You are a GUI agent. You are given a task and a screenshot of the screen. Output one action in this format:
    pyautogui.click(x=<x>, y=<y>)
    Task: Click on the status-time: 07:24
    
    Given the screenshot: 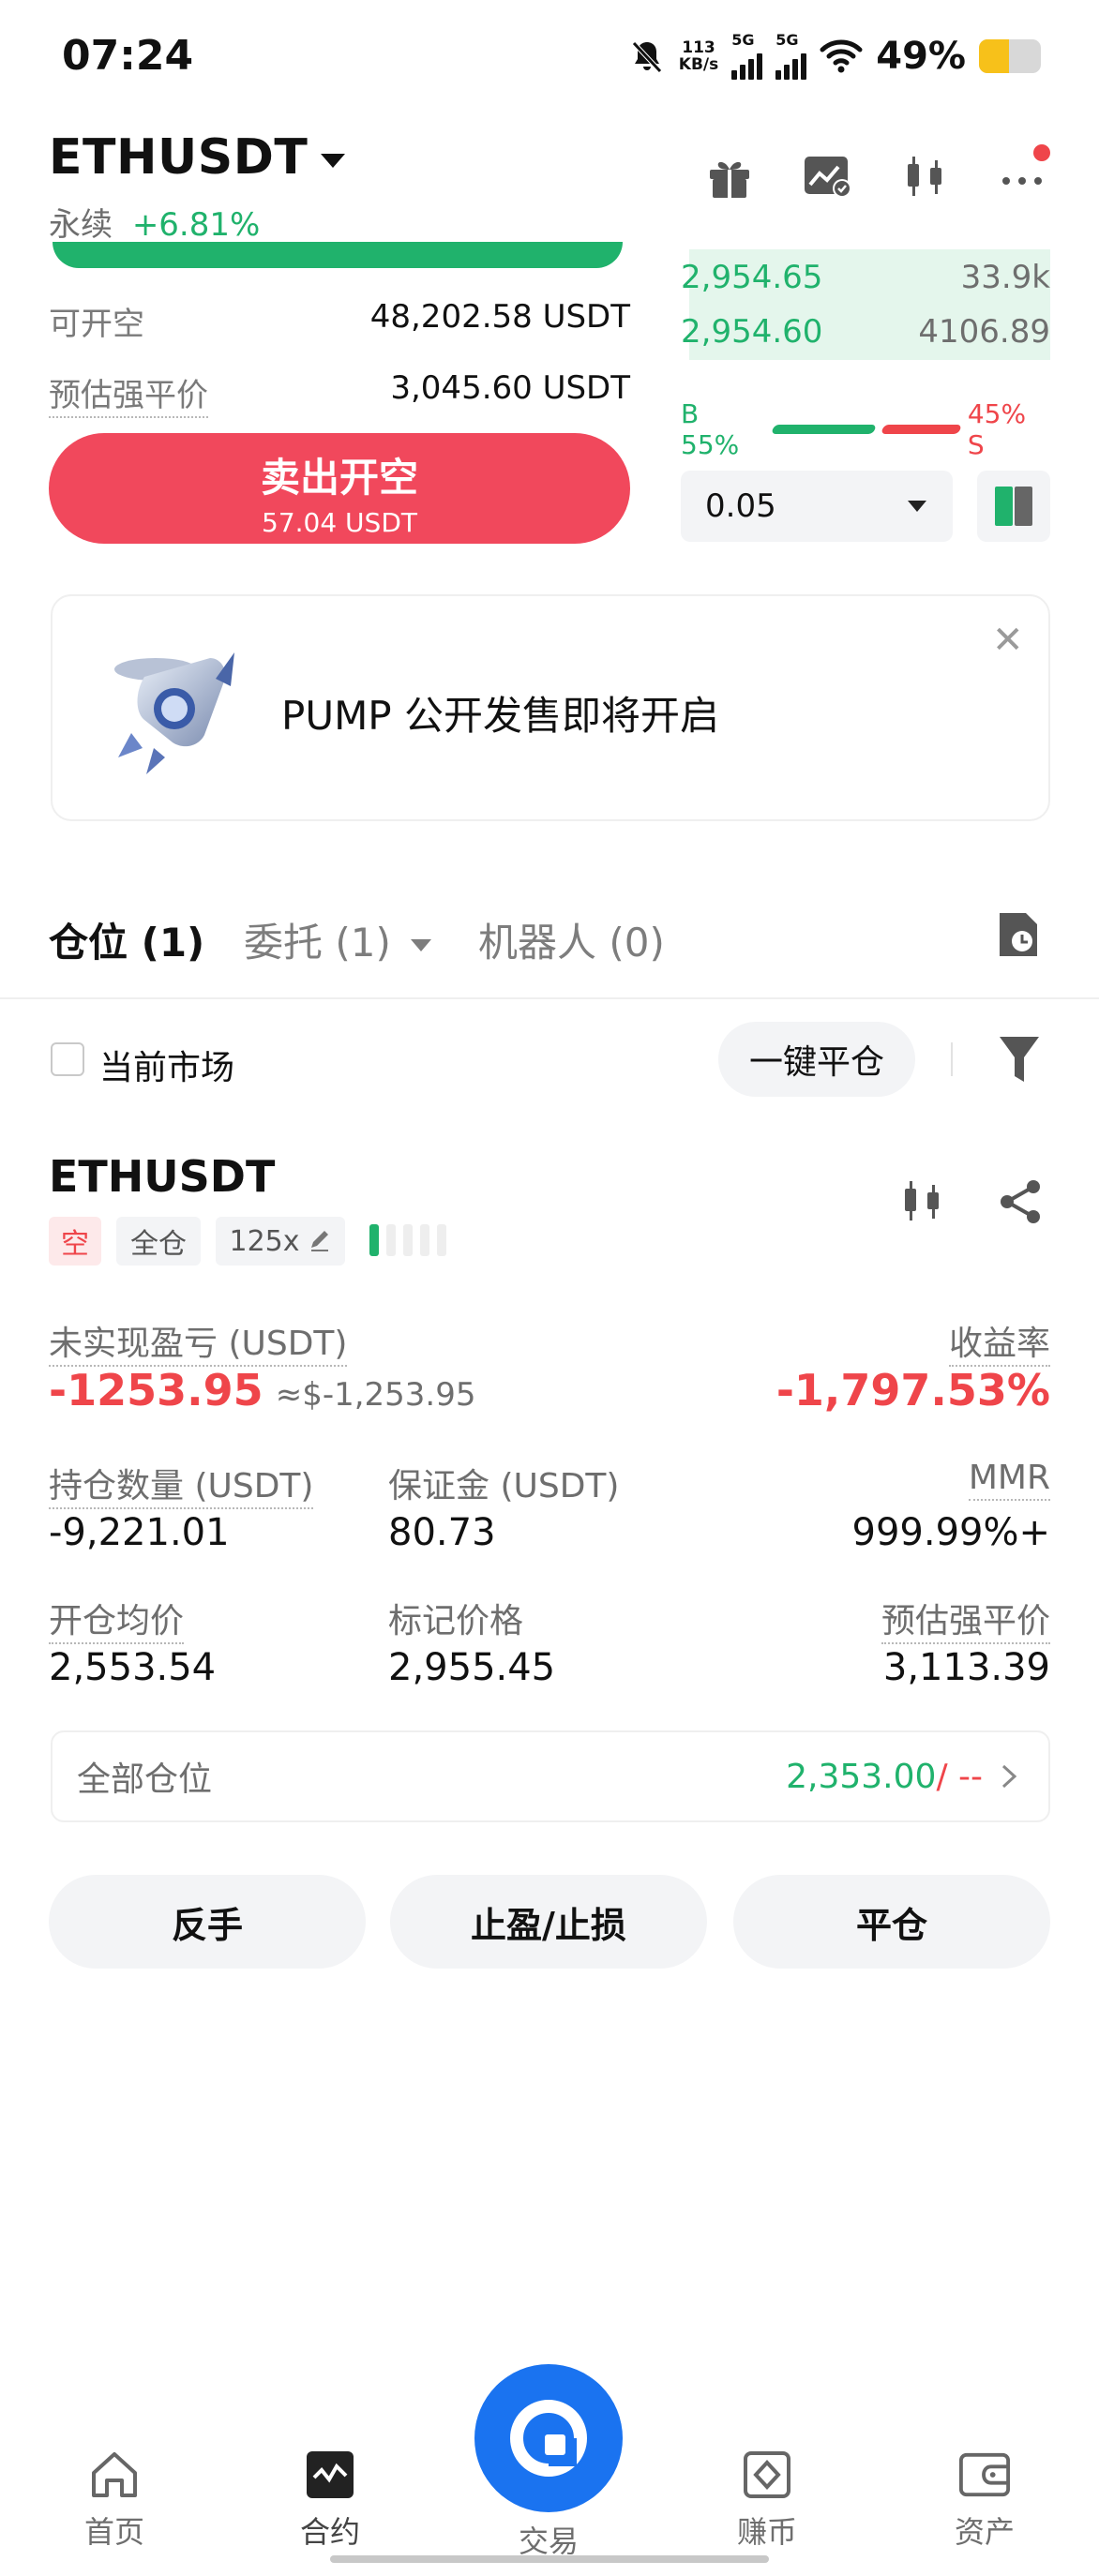 What is the action you would take?
    pyautogui.click(x=128, y=56)
    